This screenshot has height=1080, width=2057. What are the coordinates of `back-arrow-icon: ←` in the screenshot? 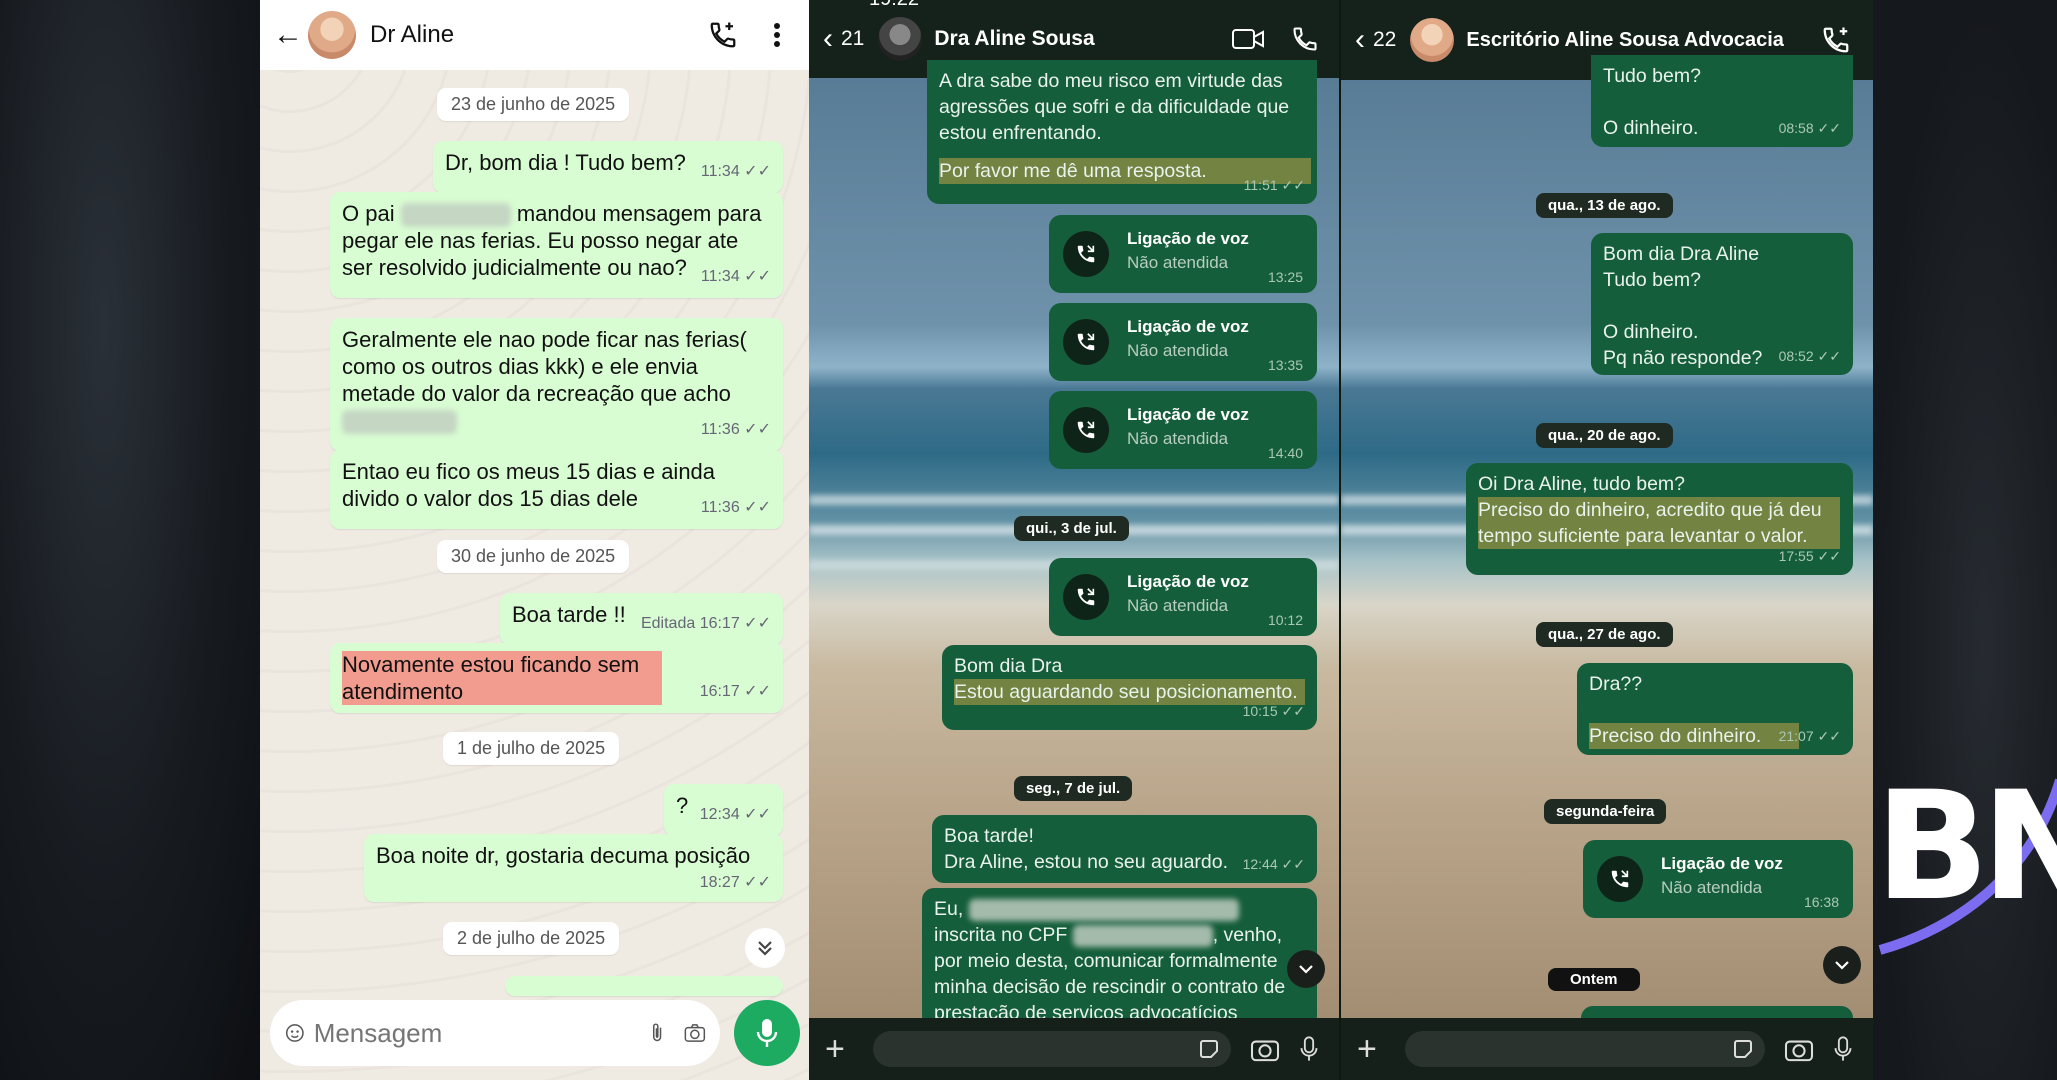 It's located at (288, 35).